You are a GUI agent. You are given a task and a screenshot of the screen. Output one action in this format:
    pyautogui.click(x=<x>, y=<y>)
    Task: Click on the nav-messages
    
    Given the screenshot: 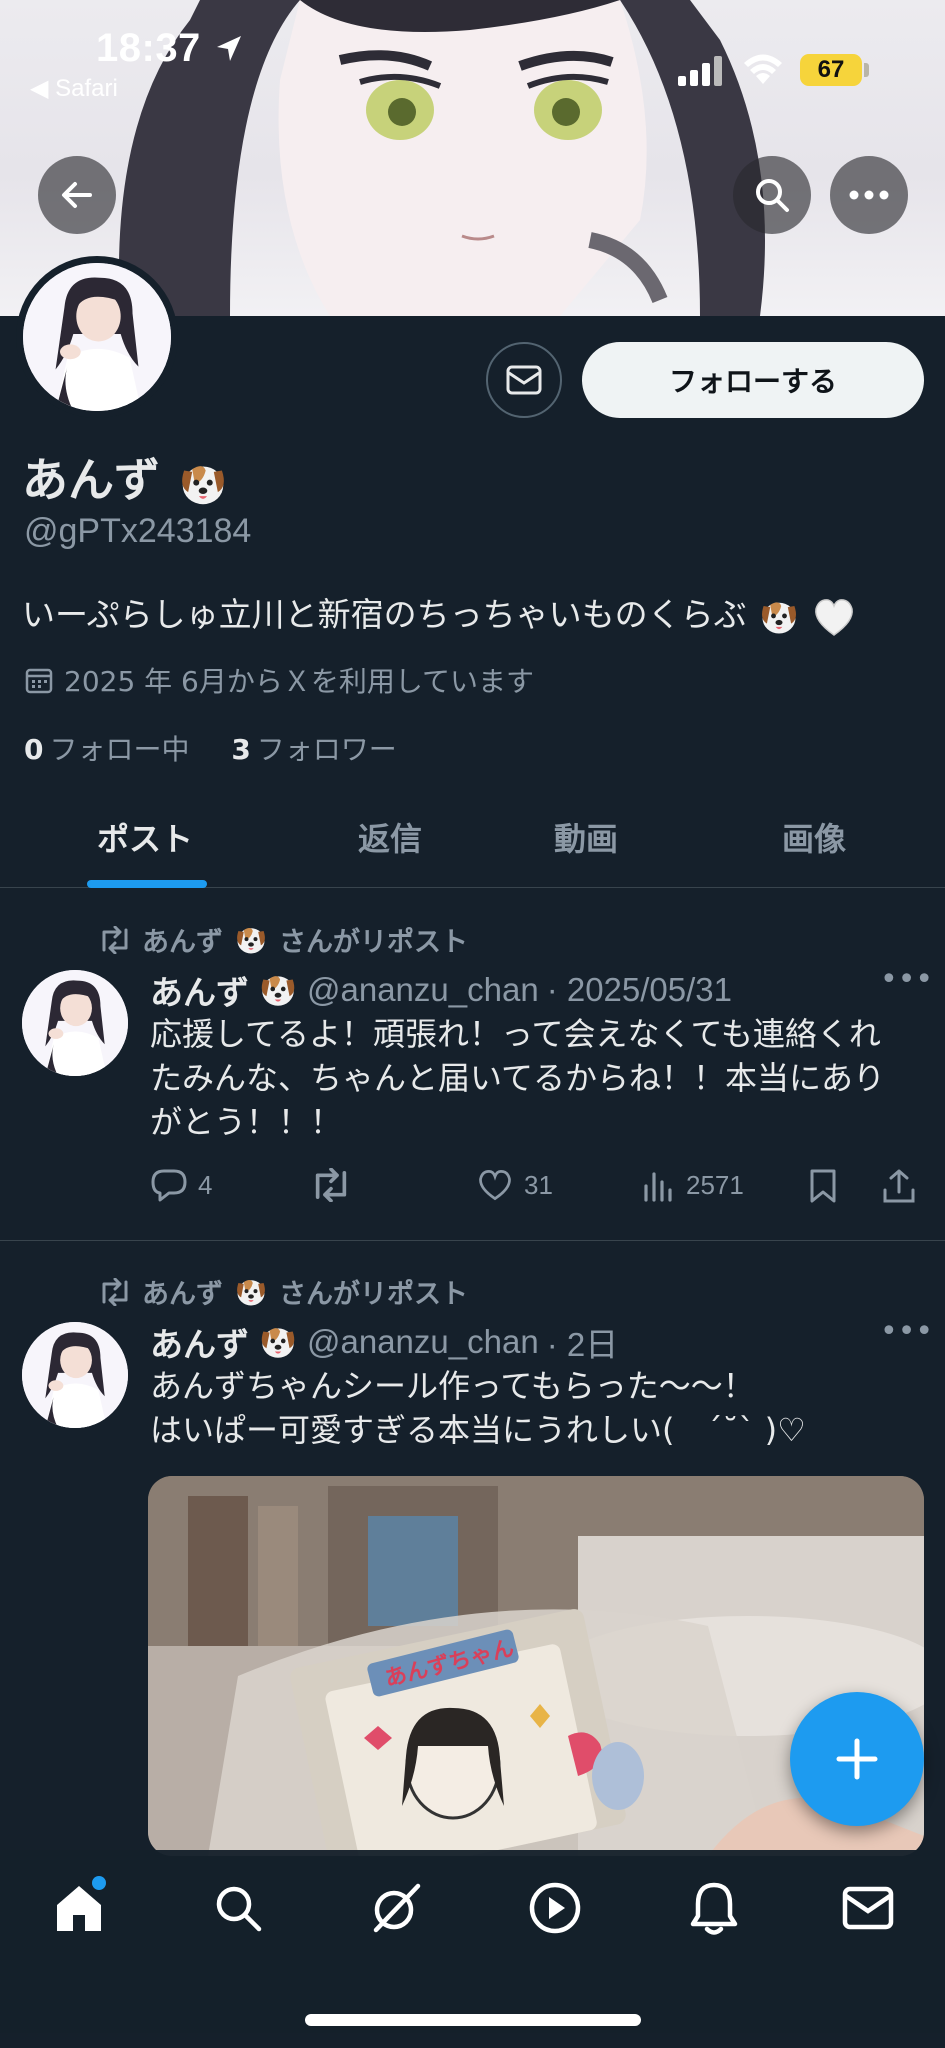 What is the action you would take?
    pyautogui.click(x=868, y=1908)
    